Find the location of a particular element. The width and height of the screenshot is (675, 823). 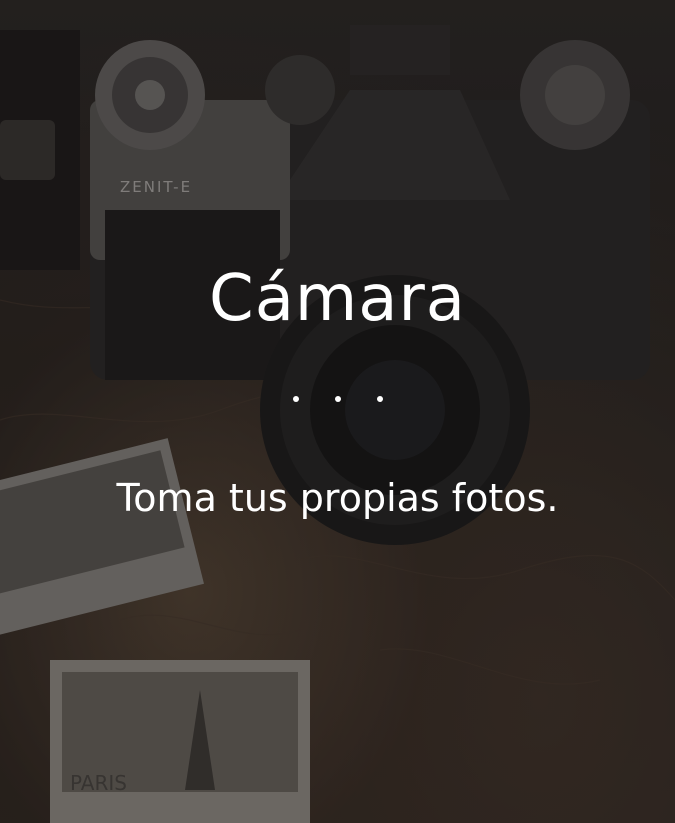

card-subtitle: Toma tus propias fotos. is located at coordinates (337, 498).